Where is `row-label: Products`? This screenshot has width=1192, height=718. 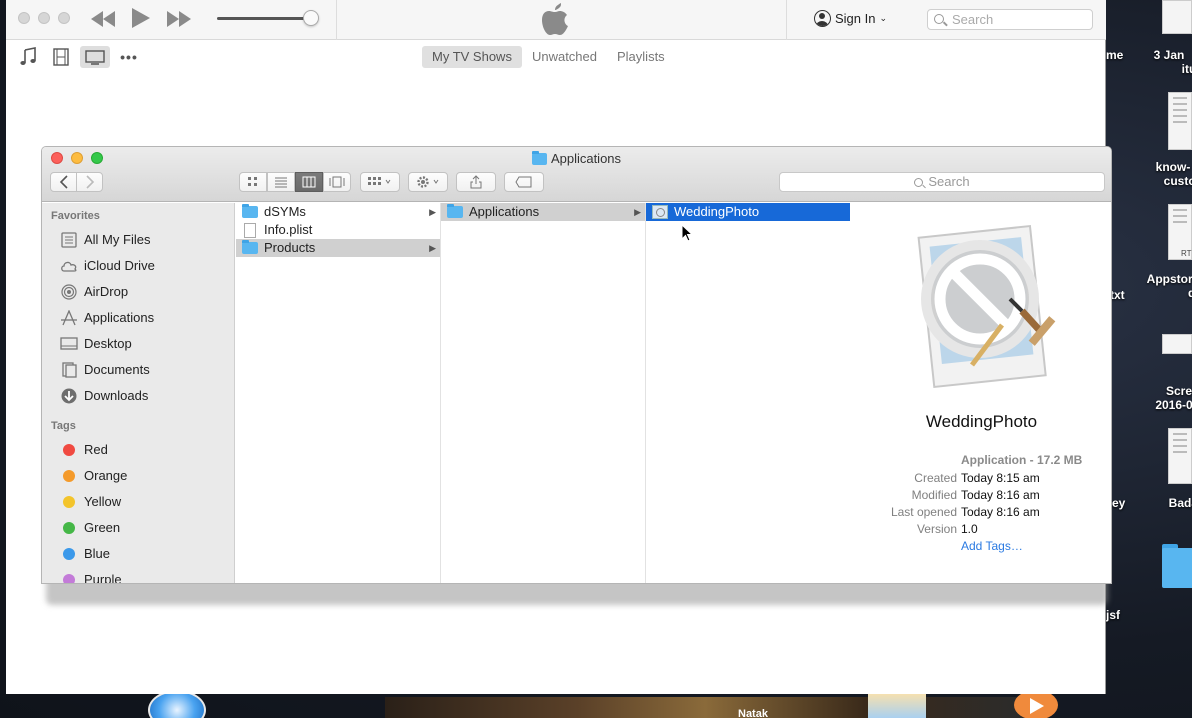
row-label: Products is located at coordinates (290, 247).